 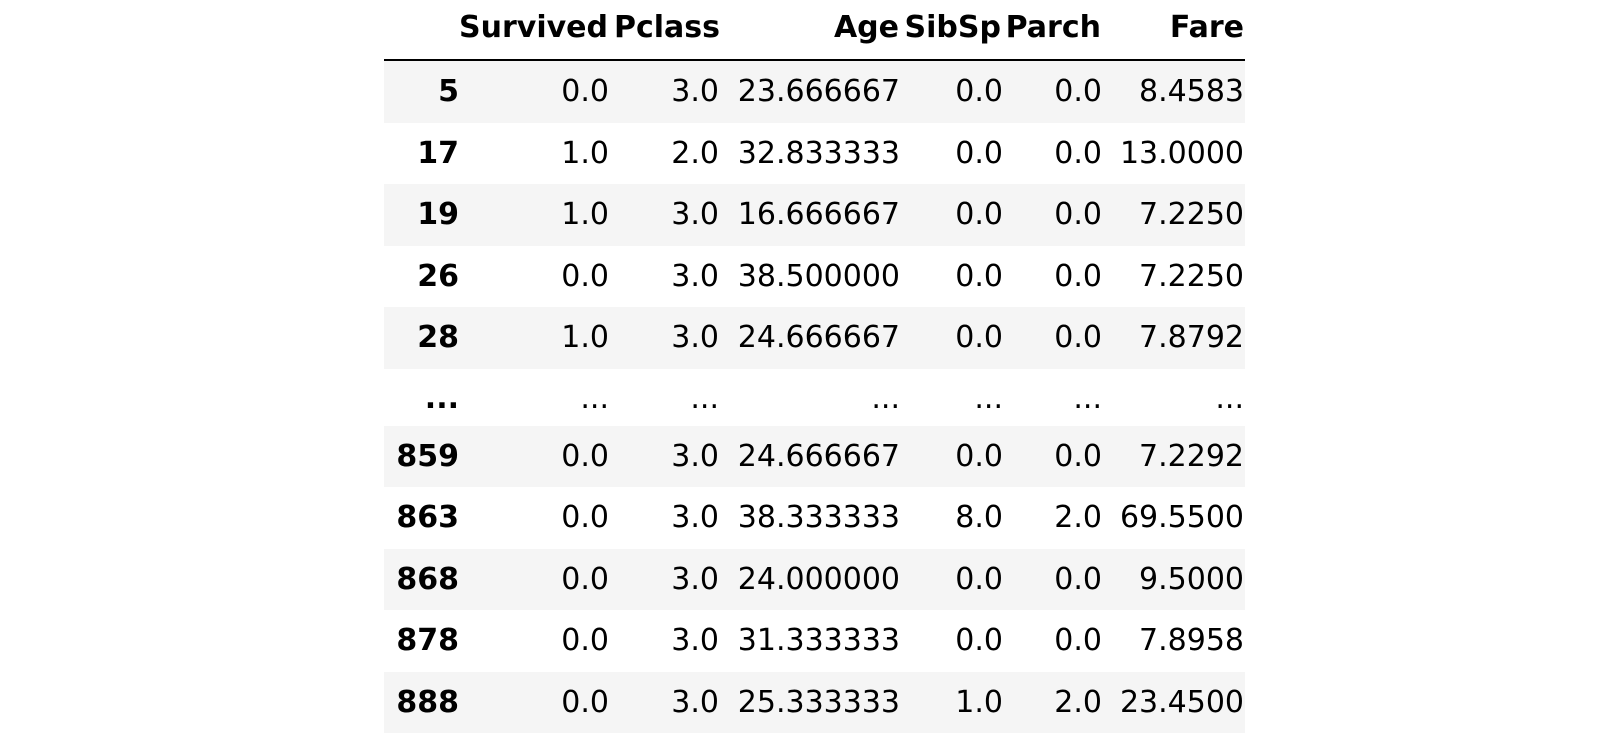 What do you see at coordinates (666, 27) in the screenshot?
I see `header-pclass: Pclass` at bounding box center [666, 27].